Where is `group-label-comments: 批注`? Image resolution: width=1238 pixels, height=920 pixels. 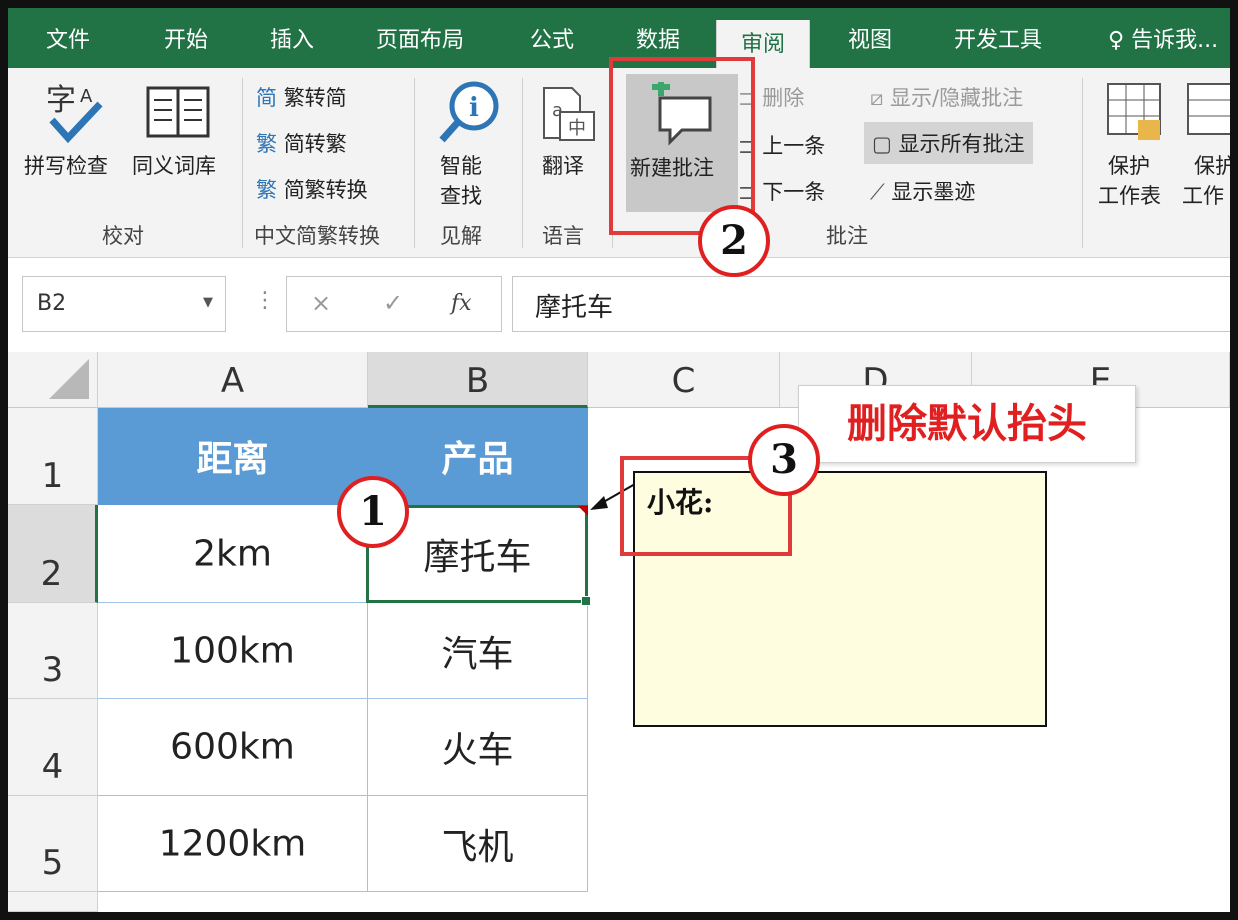
group-label-comments: 批注 is located at coordinates (847, 236).